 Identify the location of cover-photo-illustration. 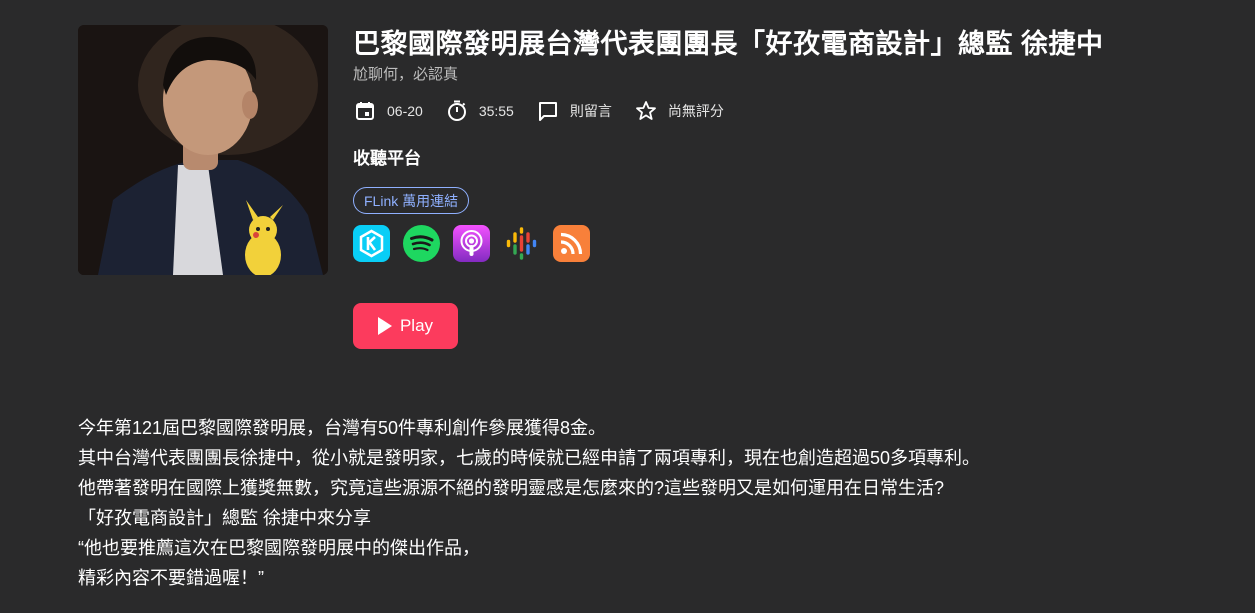
(203, 150).